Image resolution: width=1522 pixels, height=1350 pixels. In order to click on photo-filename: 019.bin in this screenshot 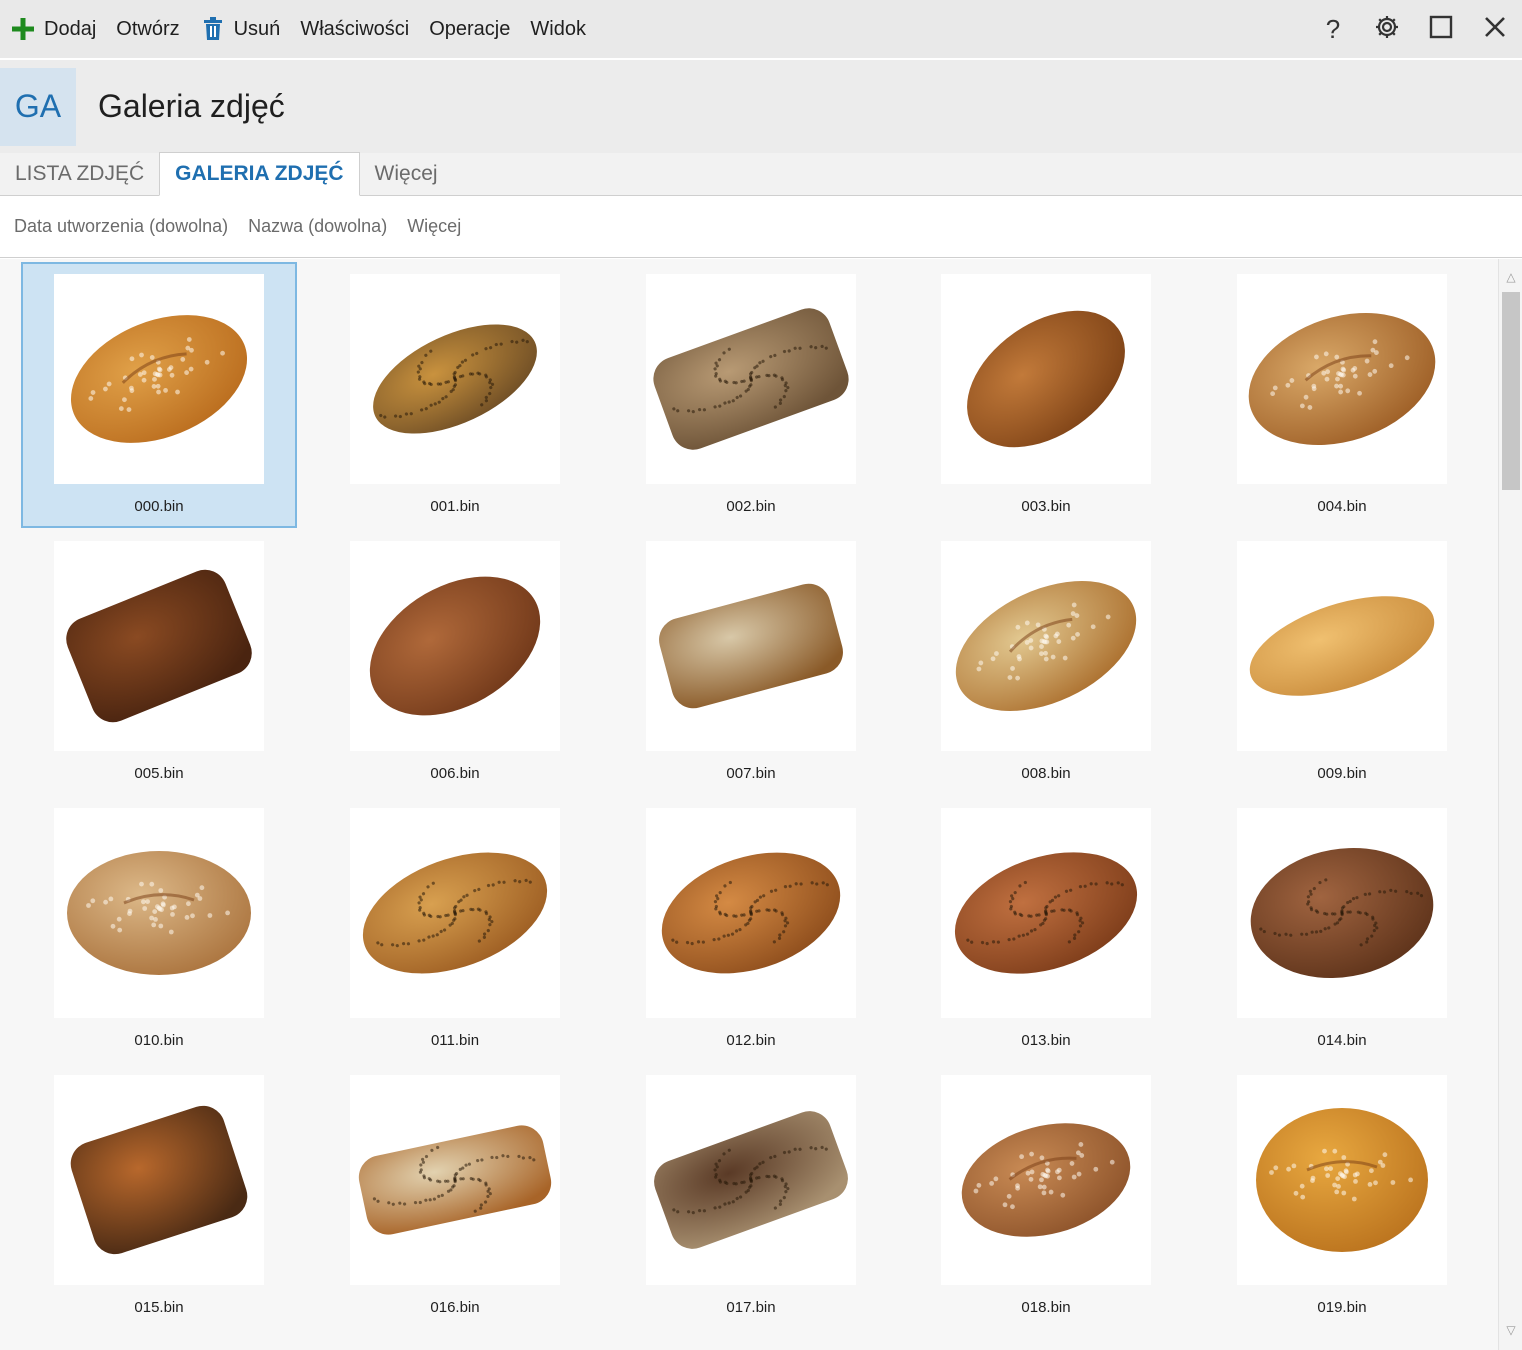, I will do `click(1342, 1307)`.